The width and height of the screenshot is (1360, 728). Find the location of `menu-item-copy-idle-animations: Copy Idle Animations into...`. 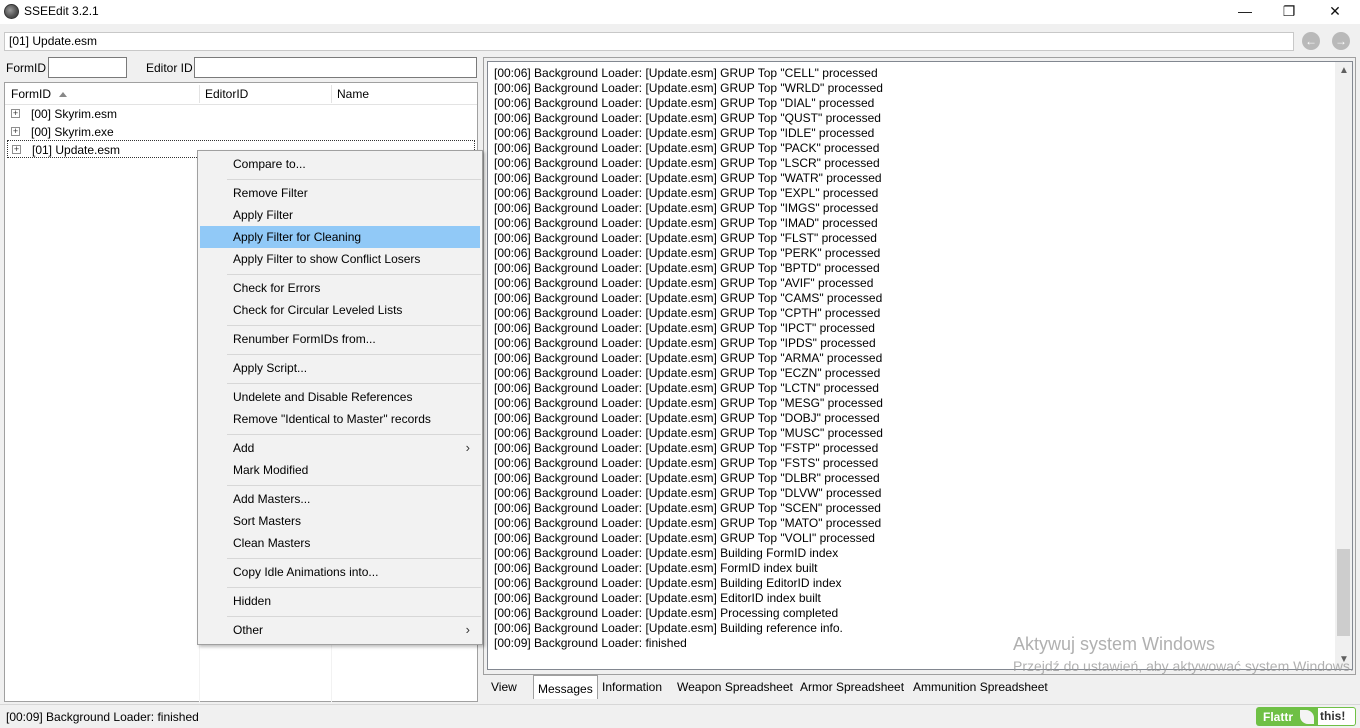

menu-item-copy-idle-animations: Copy Idle Animations into... is located at coordinates (340, 572).